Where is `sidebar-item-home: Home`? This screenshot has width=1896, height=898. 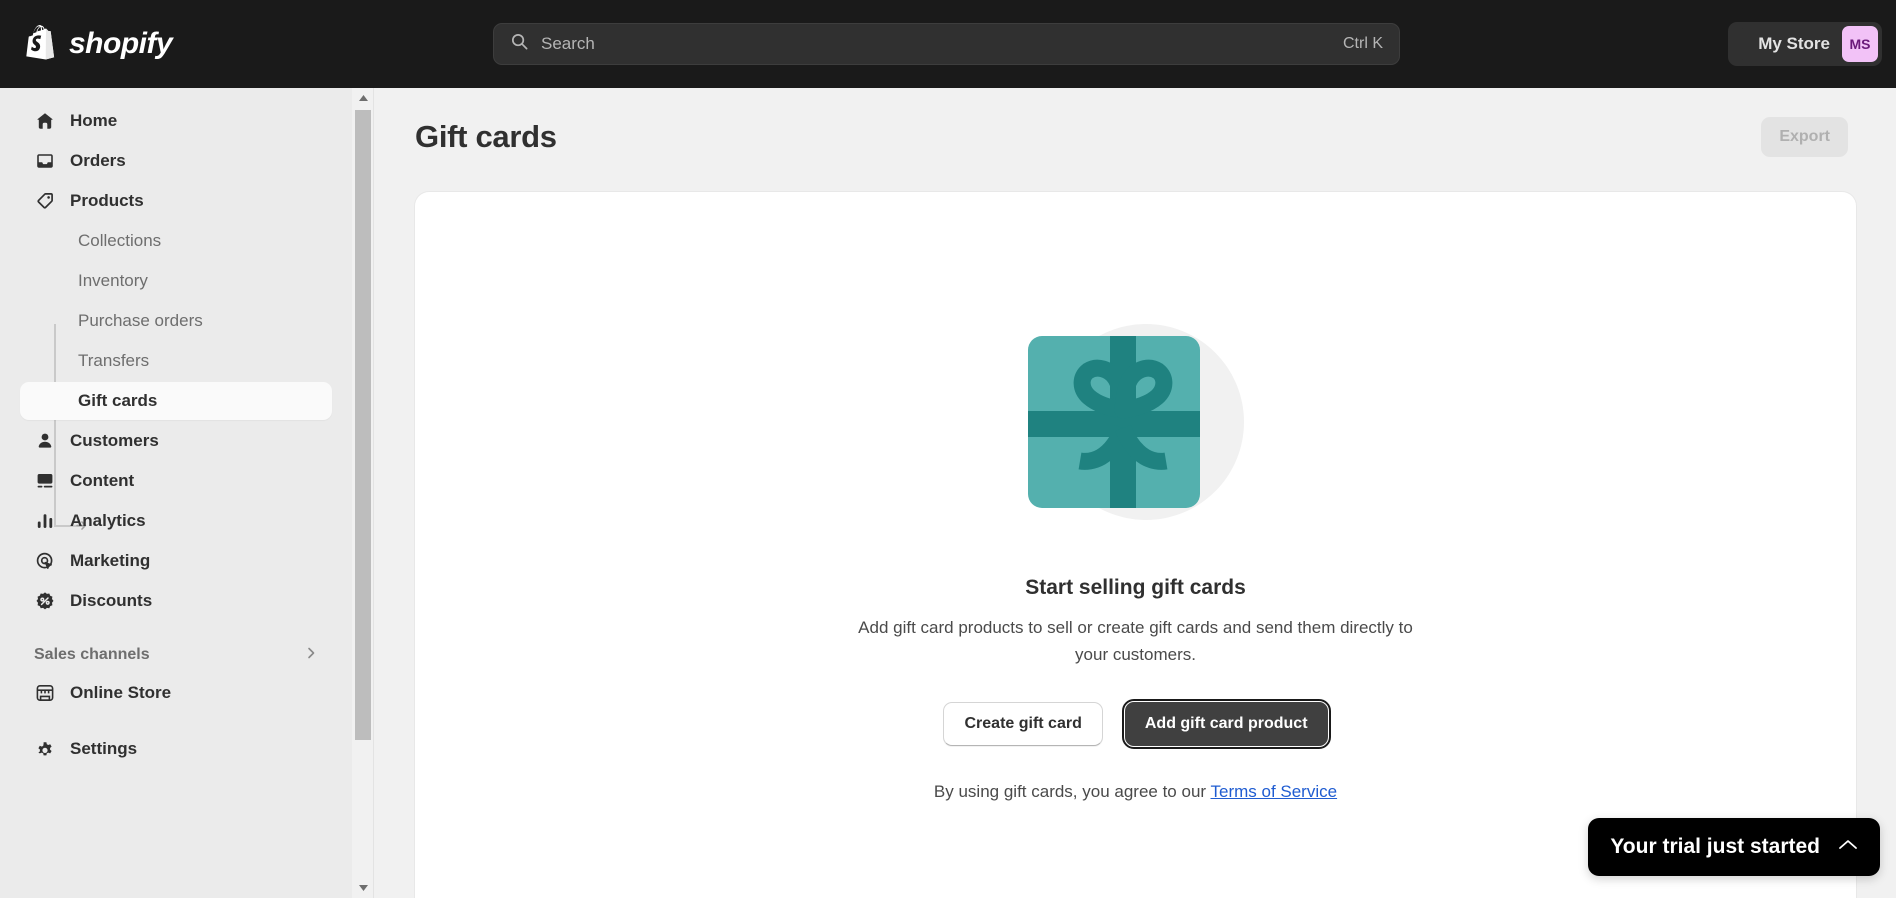
sidebar-item-home: Home is located at coordinates (176, 121).